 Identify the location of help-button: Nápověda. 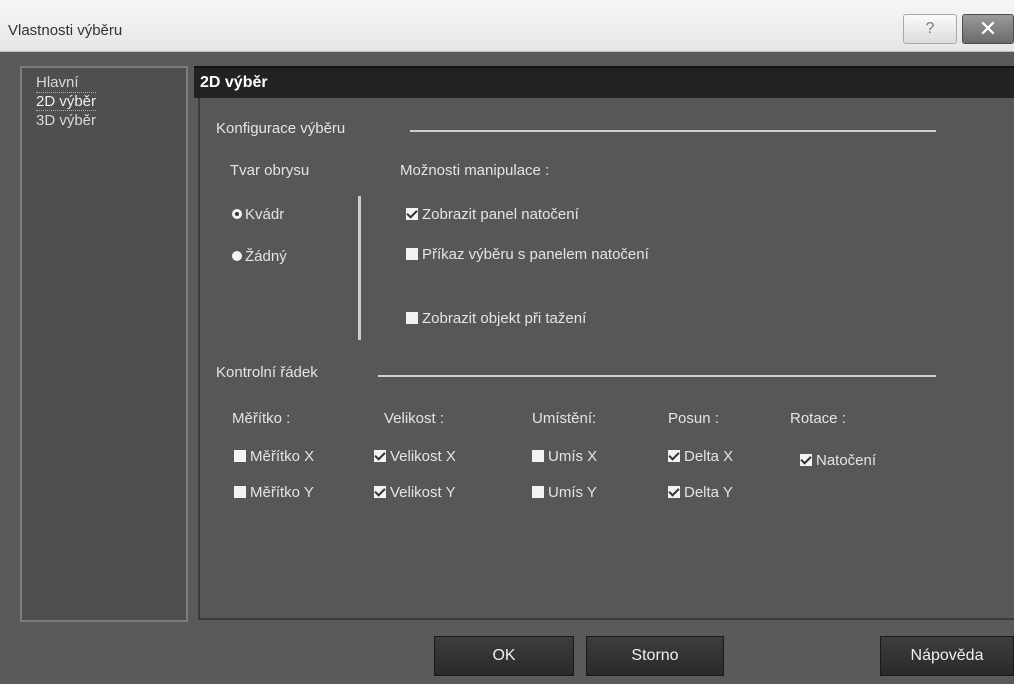
(947, 656).